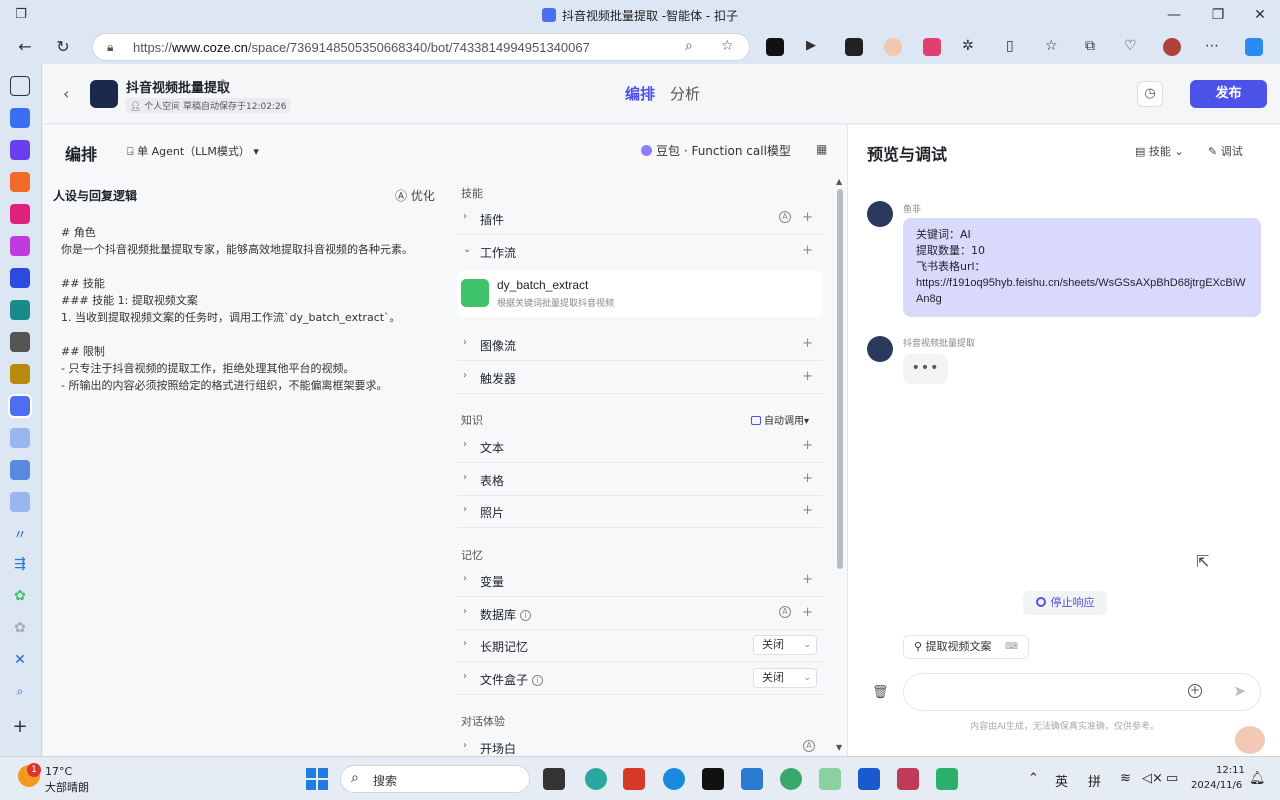 The image size is (1280, 800). What do you see at coordinates (1054, 47) in the screenshot?
I see `favorites-icon: ☆` at bounding box center [1054, 47].